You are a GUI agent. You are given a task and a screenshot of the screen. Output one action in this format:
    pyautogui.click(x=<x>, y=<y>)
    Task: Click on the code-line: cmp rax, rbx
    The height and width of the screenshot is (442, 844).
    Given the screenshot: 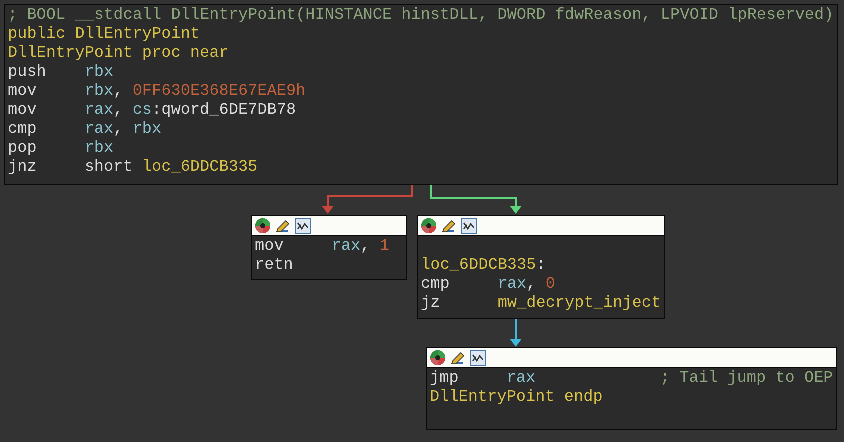 What is the action you would take?
    pyautogui.click(x=85, y=129)
    